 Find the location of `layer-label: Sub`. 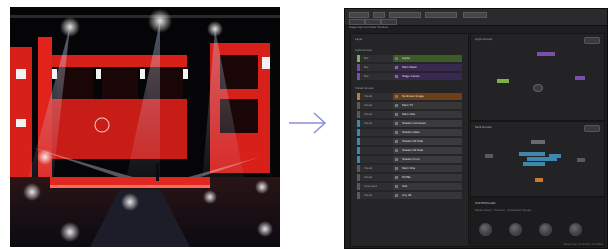

layer-label: Sub is located at coordinates (405, 186).